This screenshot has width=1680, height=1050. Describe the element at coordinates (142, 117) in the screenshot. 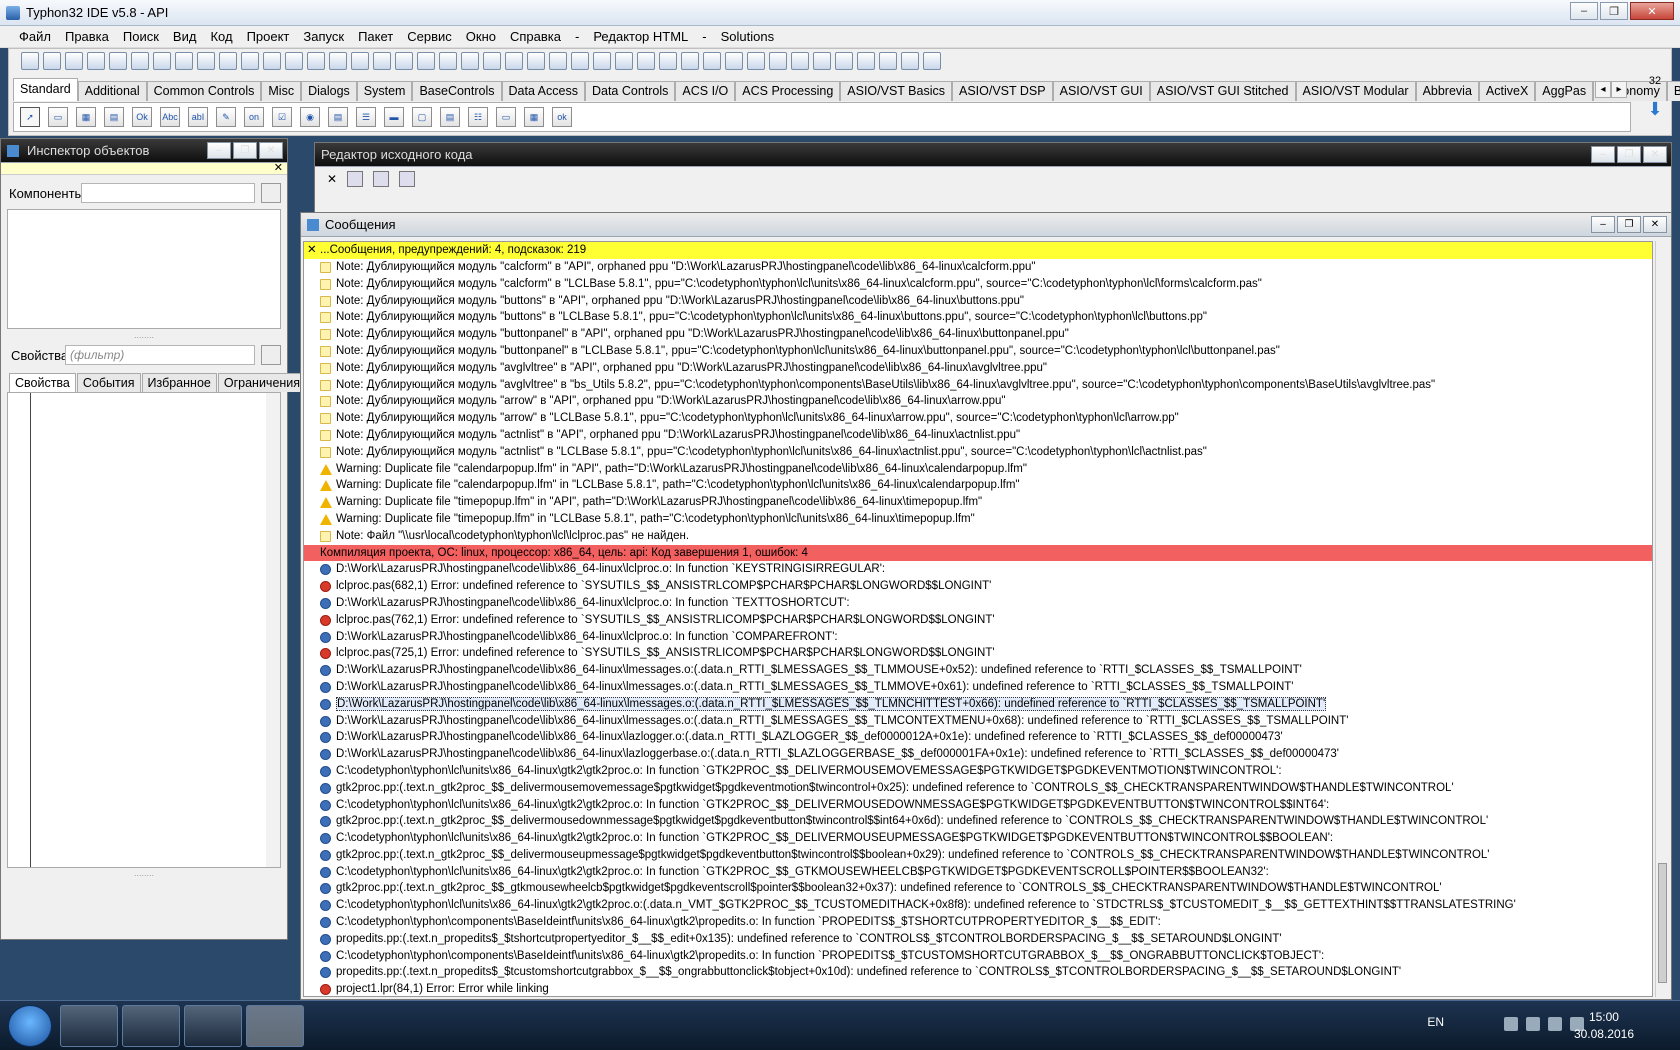

I see `palette-component-icon: Ok` at that location.